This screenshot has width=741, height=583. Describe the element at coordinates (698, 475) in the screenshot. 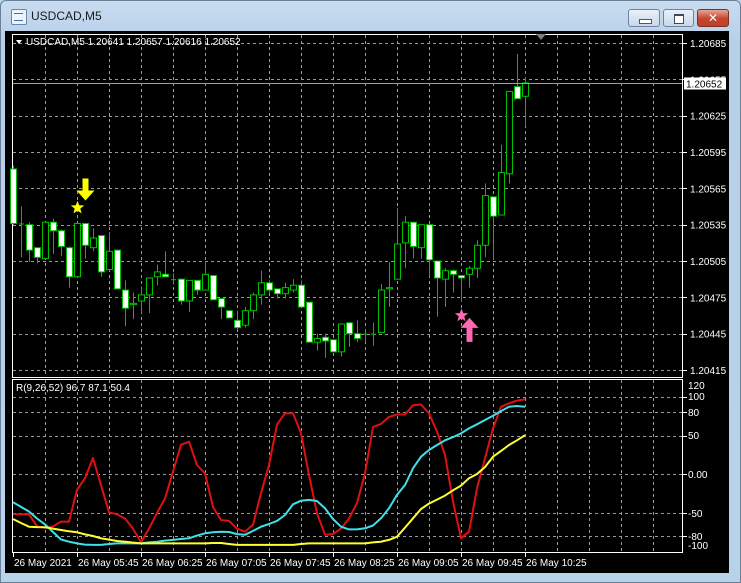

I see `indicator-axis-label: 0.00` at that location.